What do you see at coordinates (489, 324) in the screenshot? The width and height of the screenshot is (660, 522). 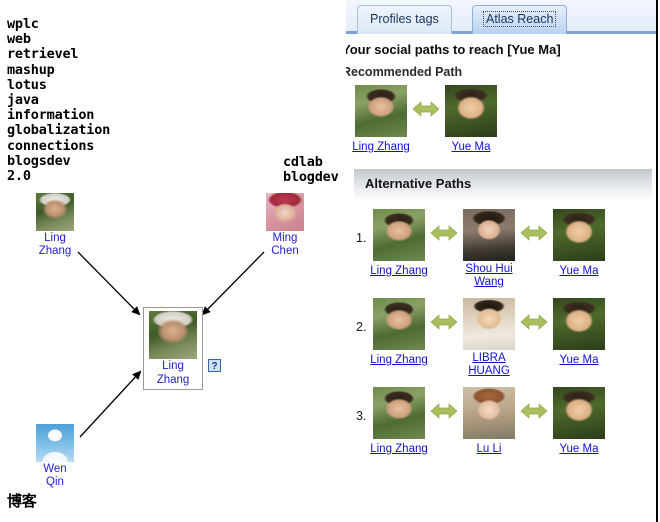 I see `avatar-libra-huang` at bounding box center [489, 324].